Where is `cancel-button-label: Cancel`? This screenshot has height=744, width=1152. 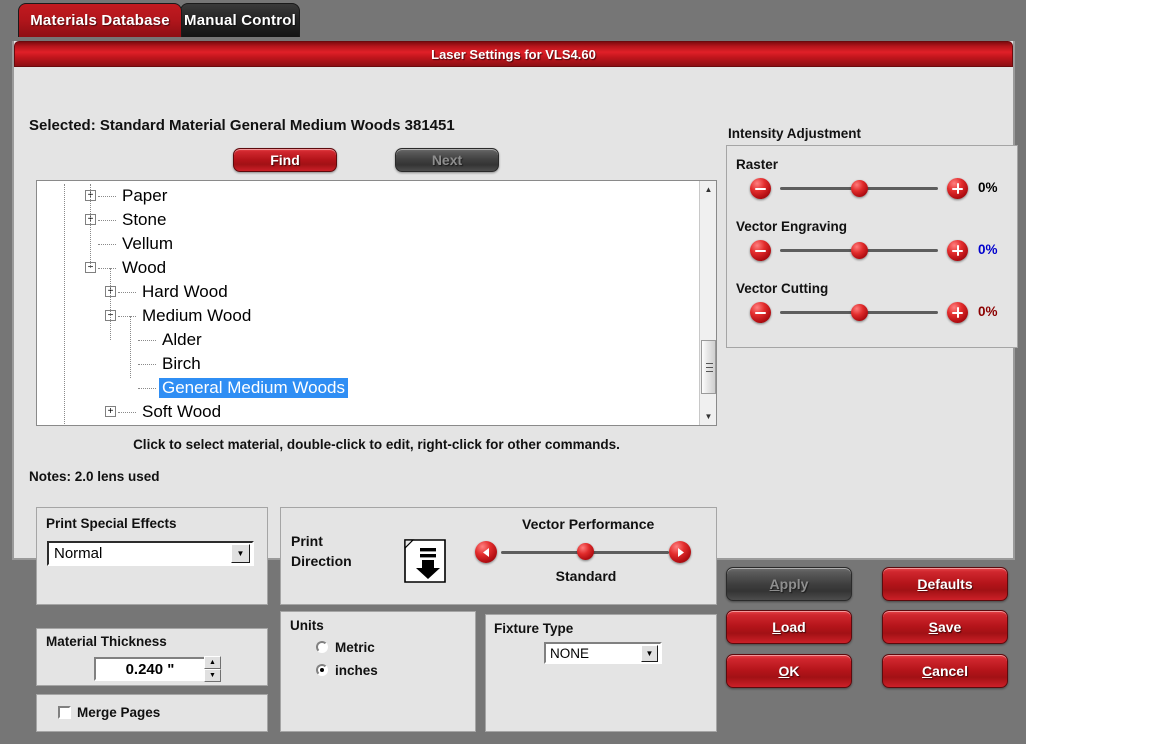 cancel-button-label: Cancel is located at coordinates (945, 671).